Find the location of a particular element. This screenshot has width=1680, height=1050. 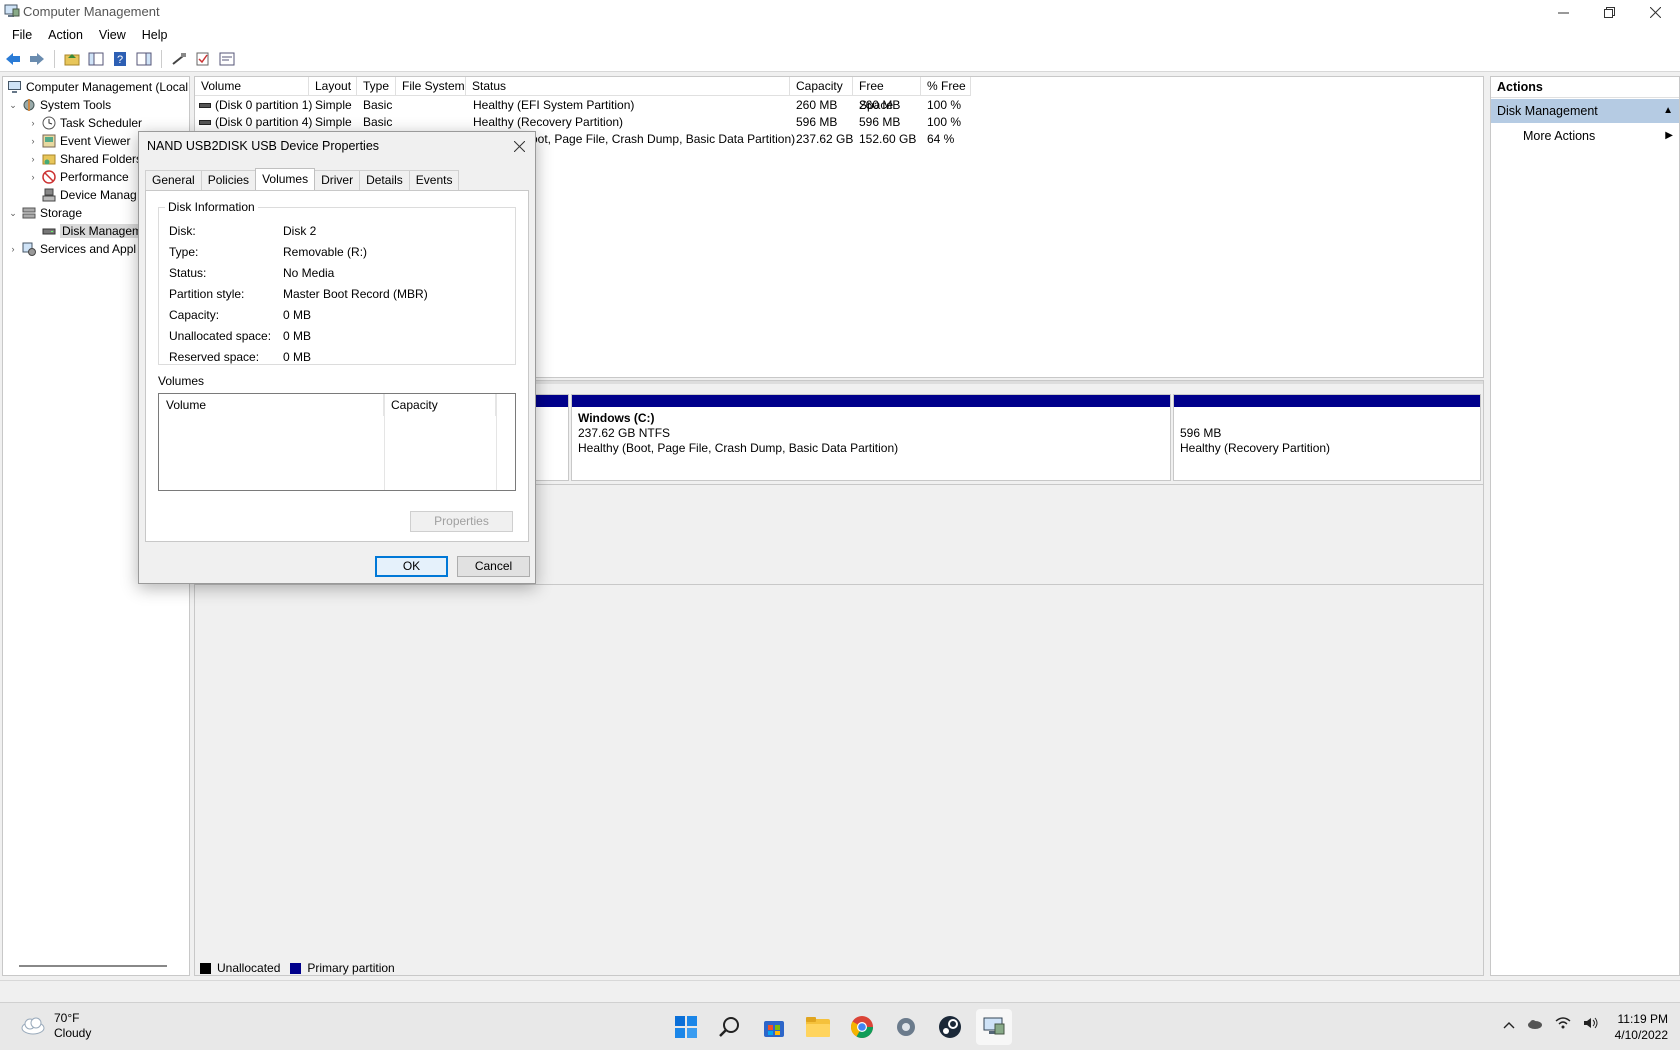

show-action-pane-icon is located at coordinates (144, 59).